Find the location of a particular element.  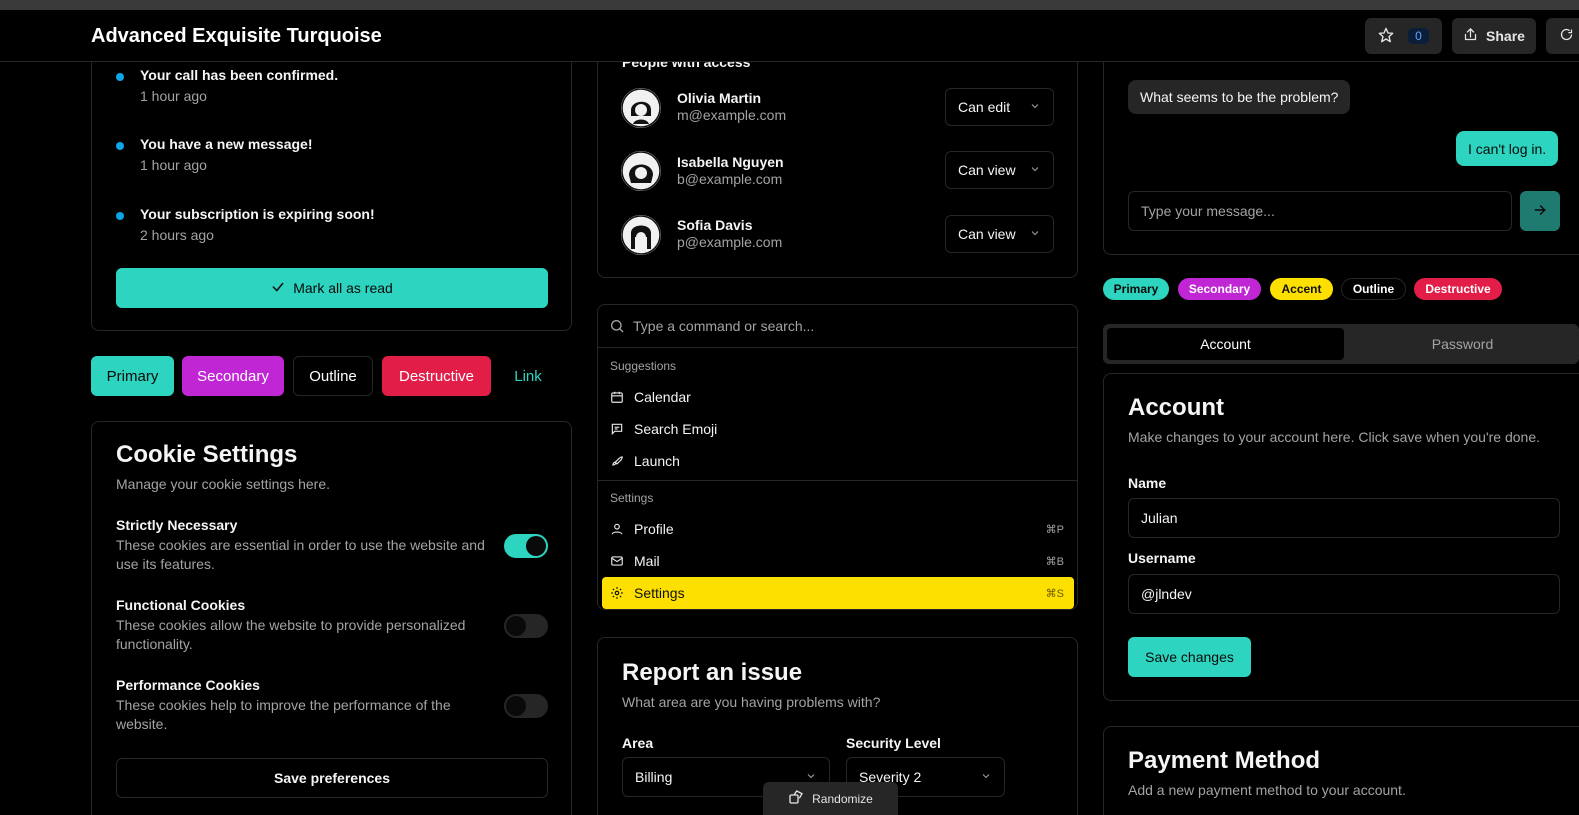

person-name: Olivia Martin is located at coordinates (719, 98).